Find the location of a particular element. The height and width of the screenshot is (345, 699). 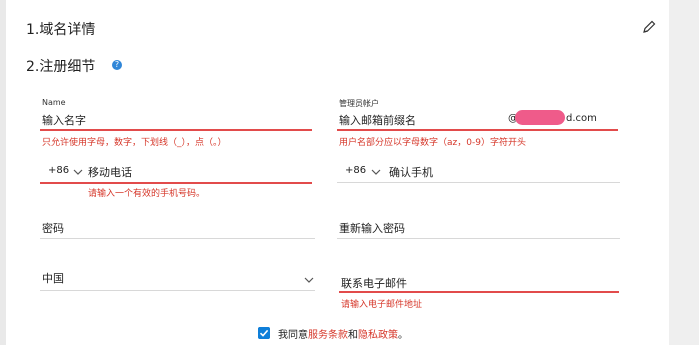

right-frame-edge is located at coordinates (684, 172).